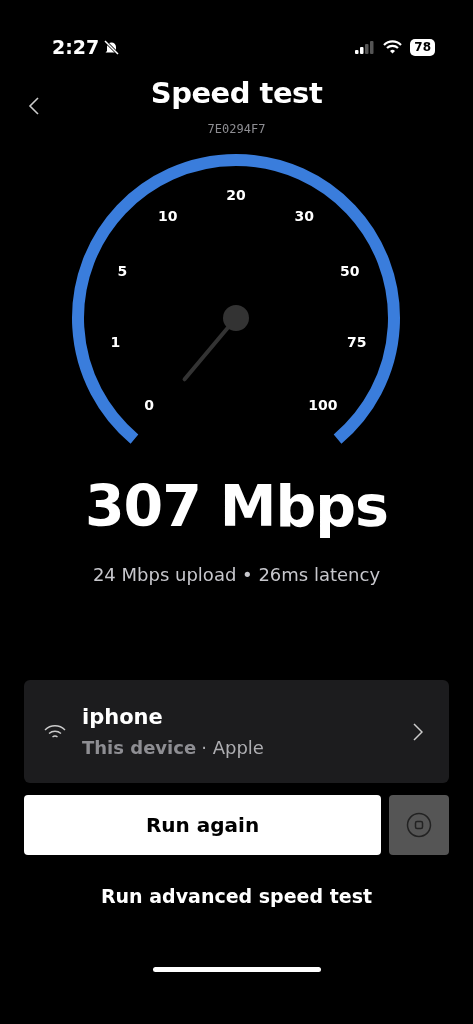 Image resolution: width=473 pixels, height=1024 pixels. Describe the element at coordinates (232, 747) in the screenshot. I see `device-vendor: · Apple` at that location.